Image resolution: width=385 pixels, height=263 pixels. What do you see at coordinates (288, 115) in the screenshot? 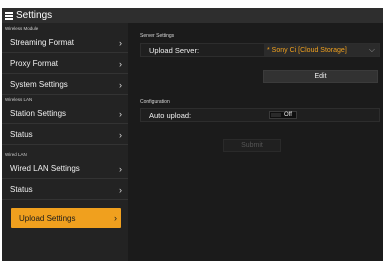
I see `auto-upload-state: Off` at bounding box center [288, 115].